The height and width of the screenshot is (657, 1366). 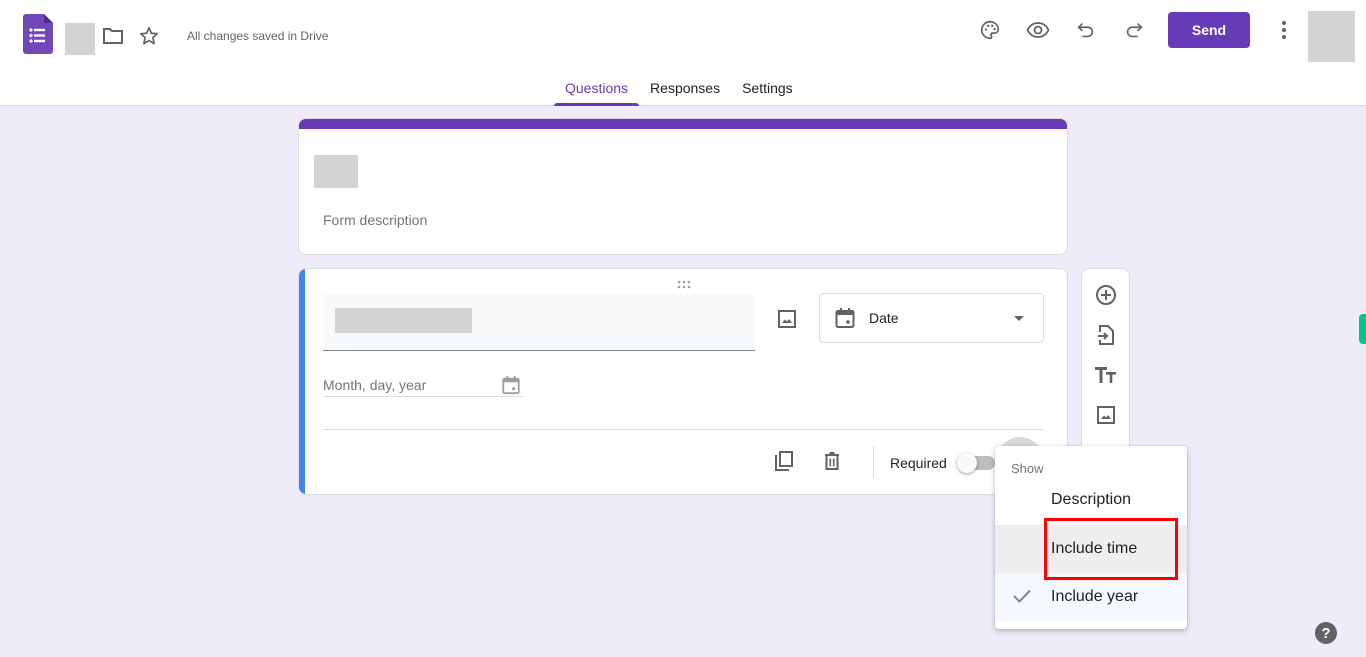 What do you see at coordinates (1134, 30) in the screenshot?
I see `redo-icon` at bounding box center [1134, 30].